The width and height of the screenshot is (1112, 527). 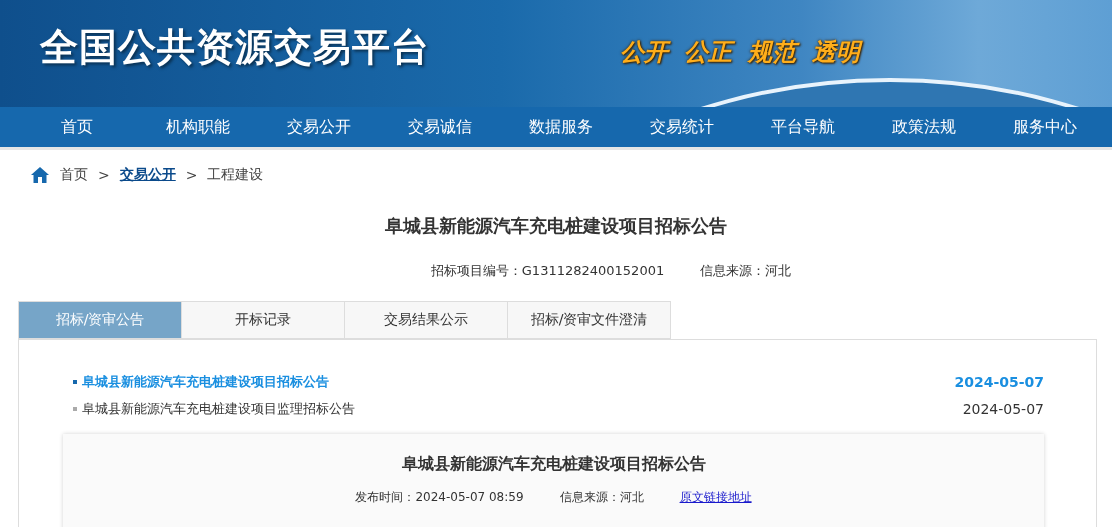 I want to click on nav-item: 机构职能, so click(x=197, y=127).